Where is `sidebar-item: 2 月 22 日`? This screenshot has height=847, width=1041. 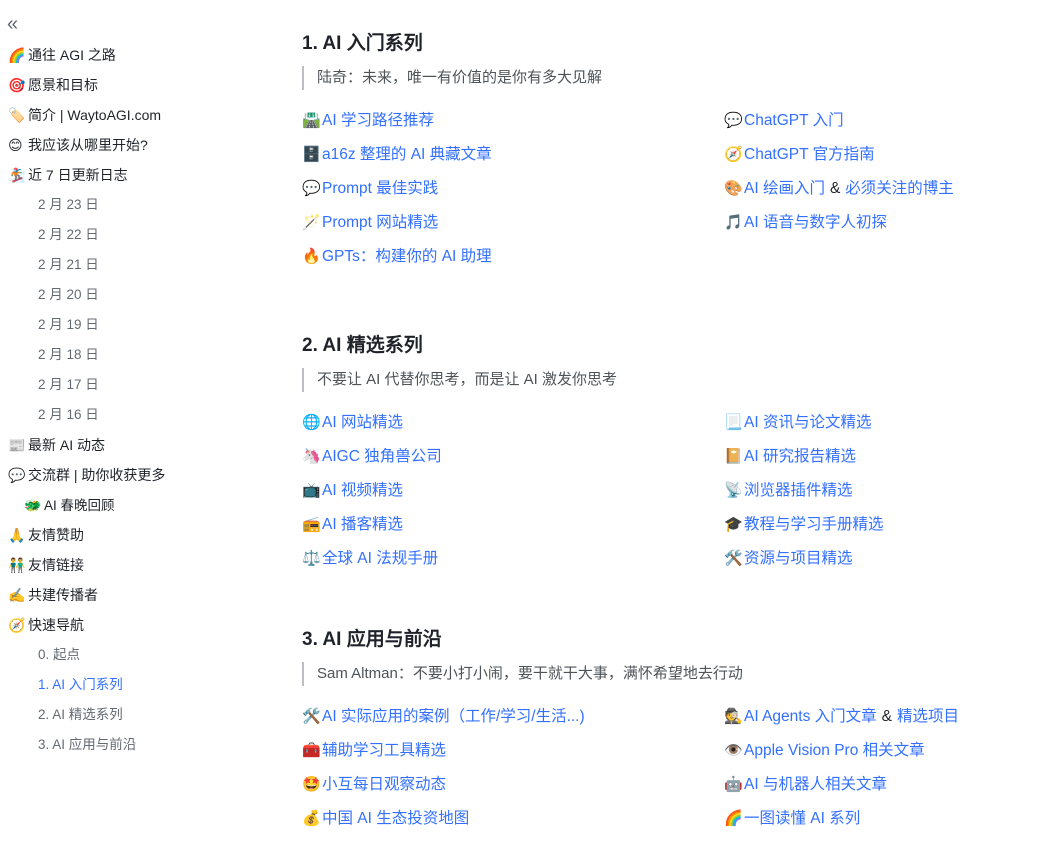
sidebar-item: 2 月 22 日 is located at coordinates (125, 235).